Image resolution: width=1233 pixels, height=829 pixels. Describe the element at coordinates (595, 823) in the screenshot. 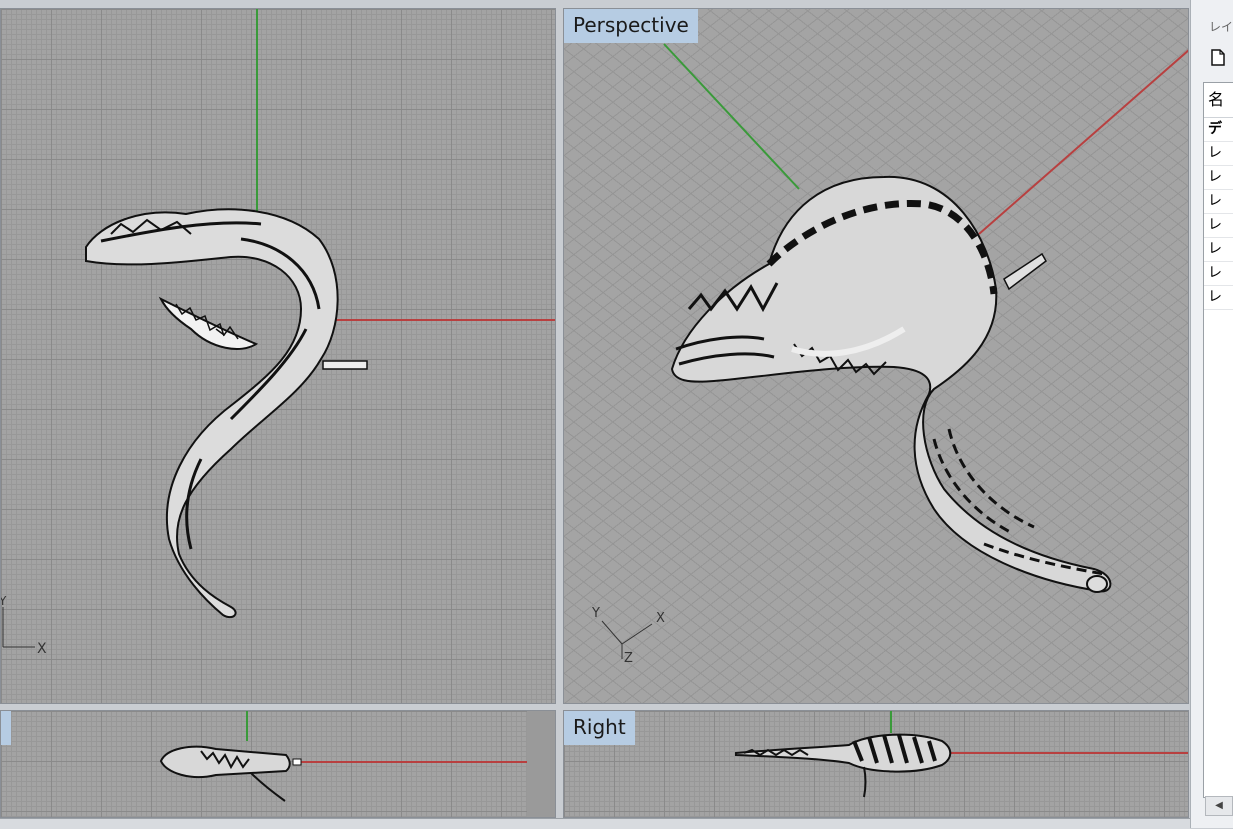

I see `status-bar` at that location.